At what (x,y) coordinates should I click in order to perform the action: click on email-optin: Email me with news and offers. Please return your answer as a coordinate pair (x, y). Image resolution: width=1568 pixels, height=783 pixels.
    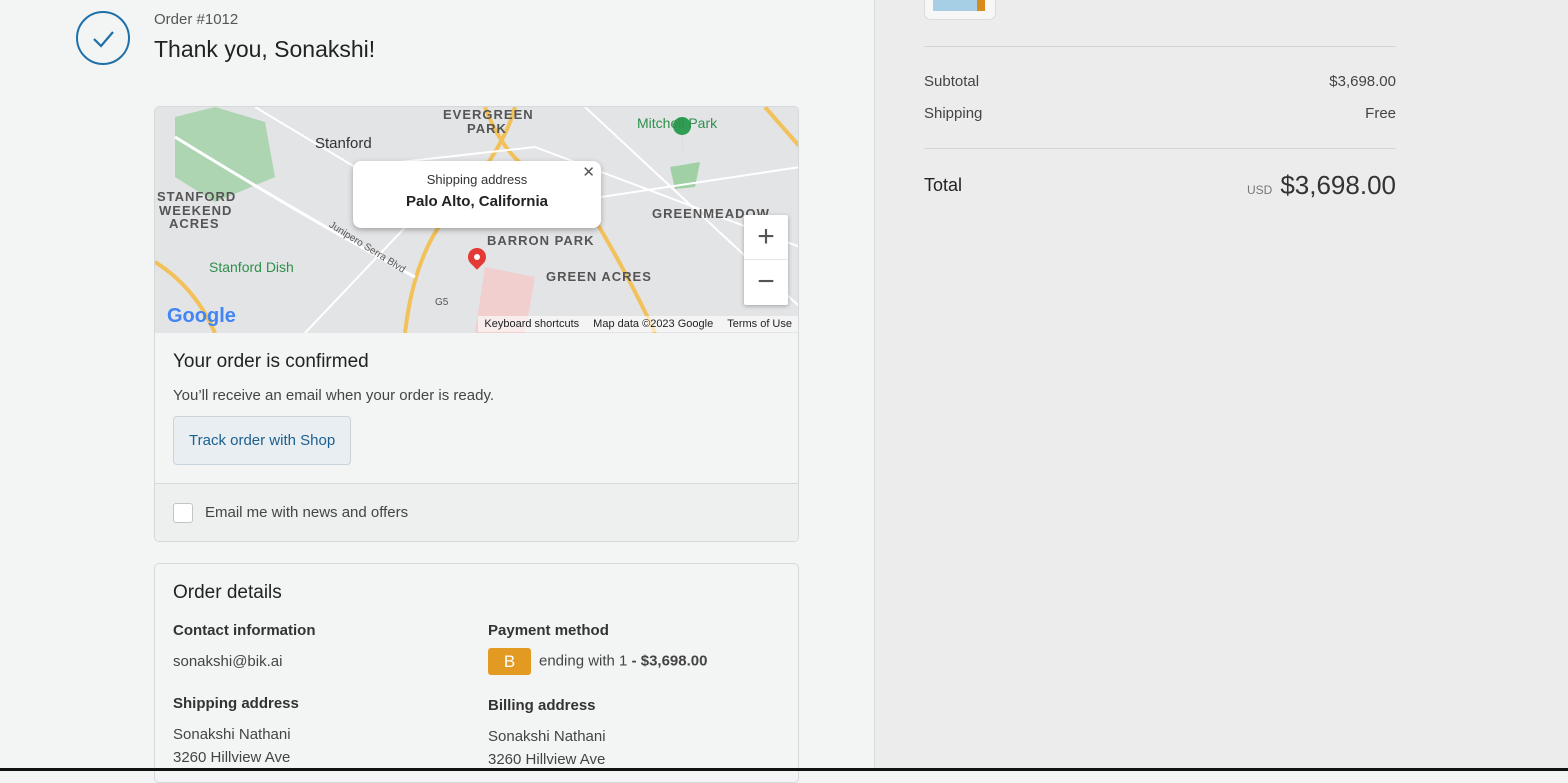
    Looking at the image, I should click on (476, 512).